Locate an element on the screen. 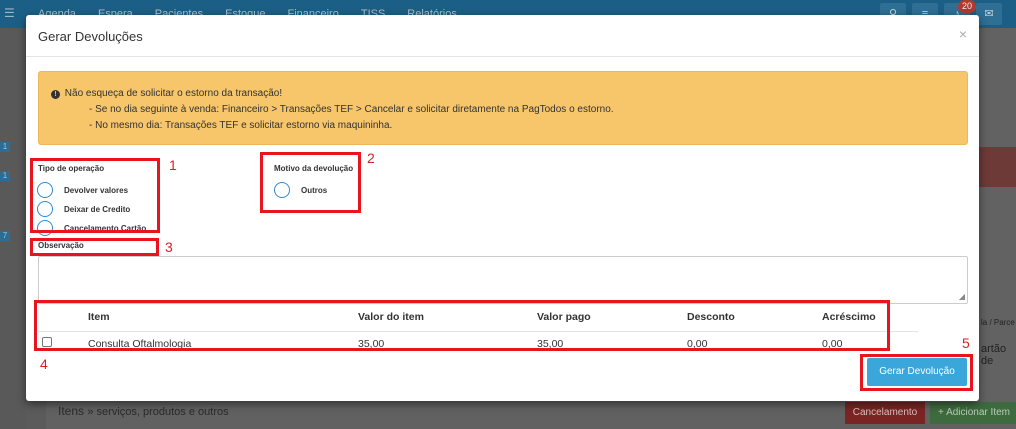  modal-title: Gerar Devoluções is located at coordinates (90, 36).